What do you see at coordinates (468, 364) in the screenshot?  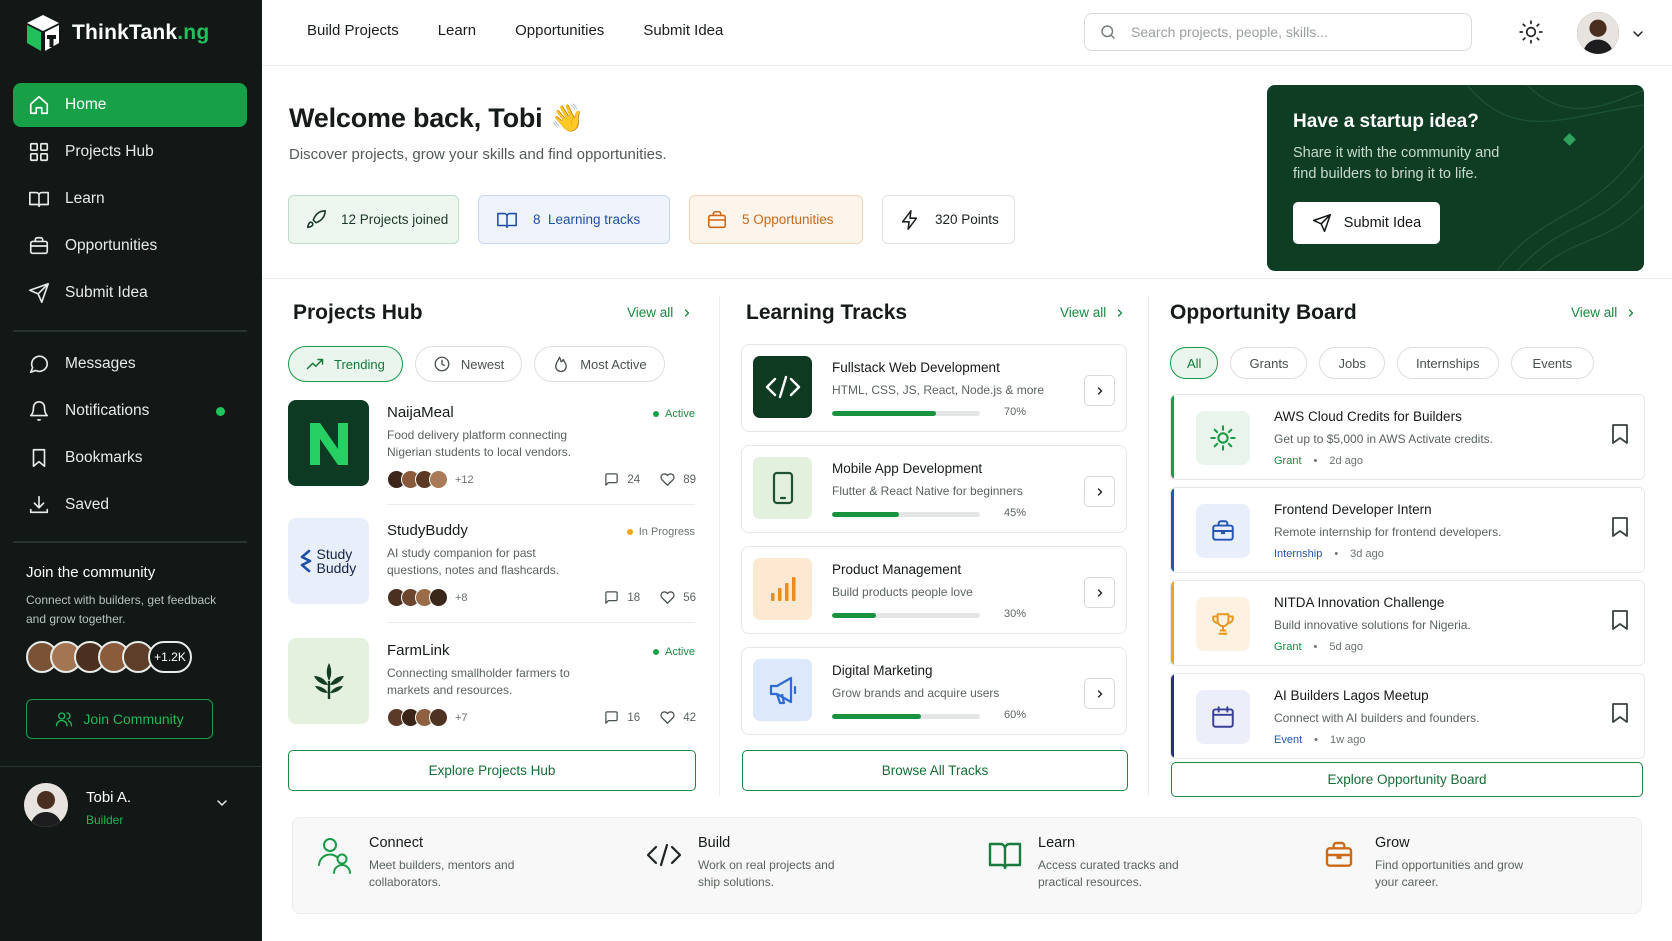 I see `filter-newest: Newest` at bounding box center [468, 364].